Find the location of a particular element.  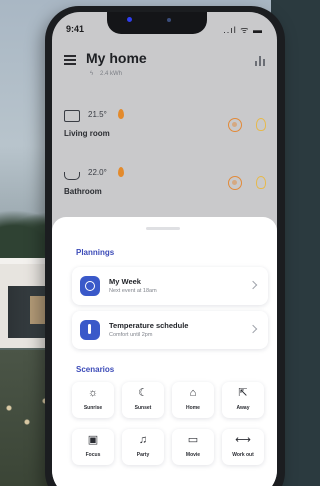

planning-subtitle: Next event at 18am is located at coordinates (133, 291).